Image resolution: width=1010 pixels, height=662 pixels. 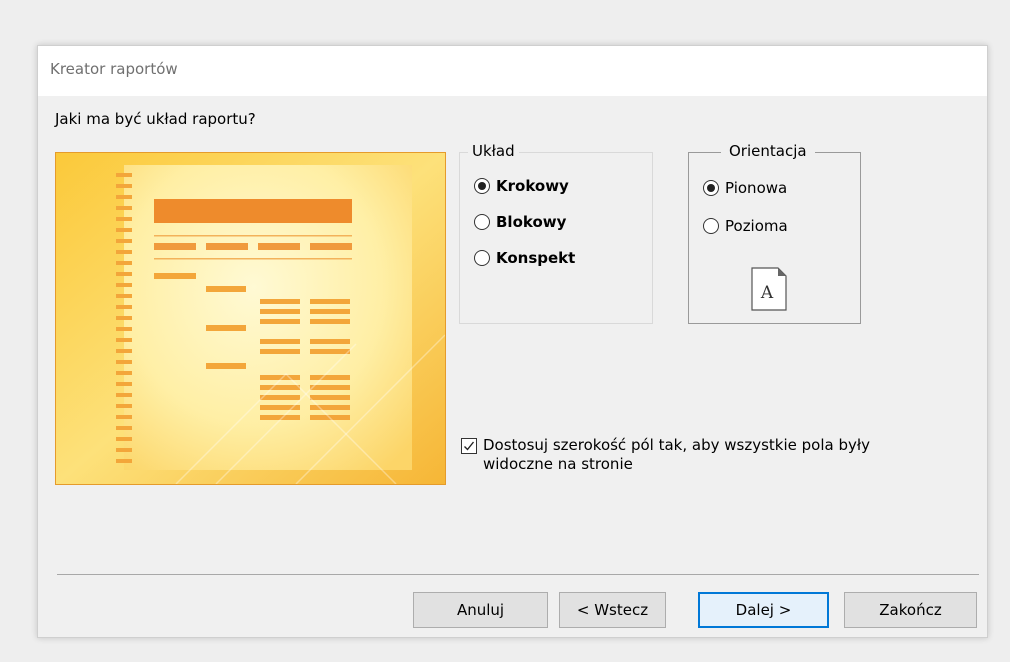 I want to click on portrait-page-icon: A, so click(x=769, y=289).